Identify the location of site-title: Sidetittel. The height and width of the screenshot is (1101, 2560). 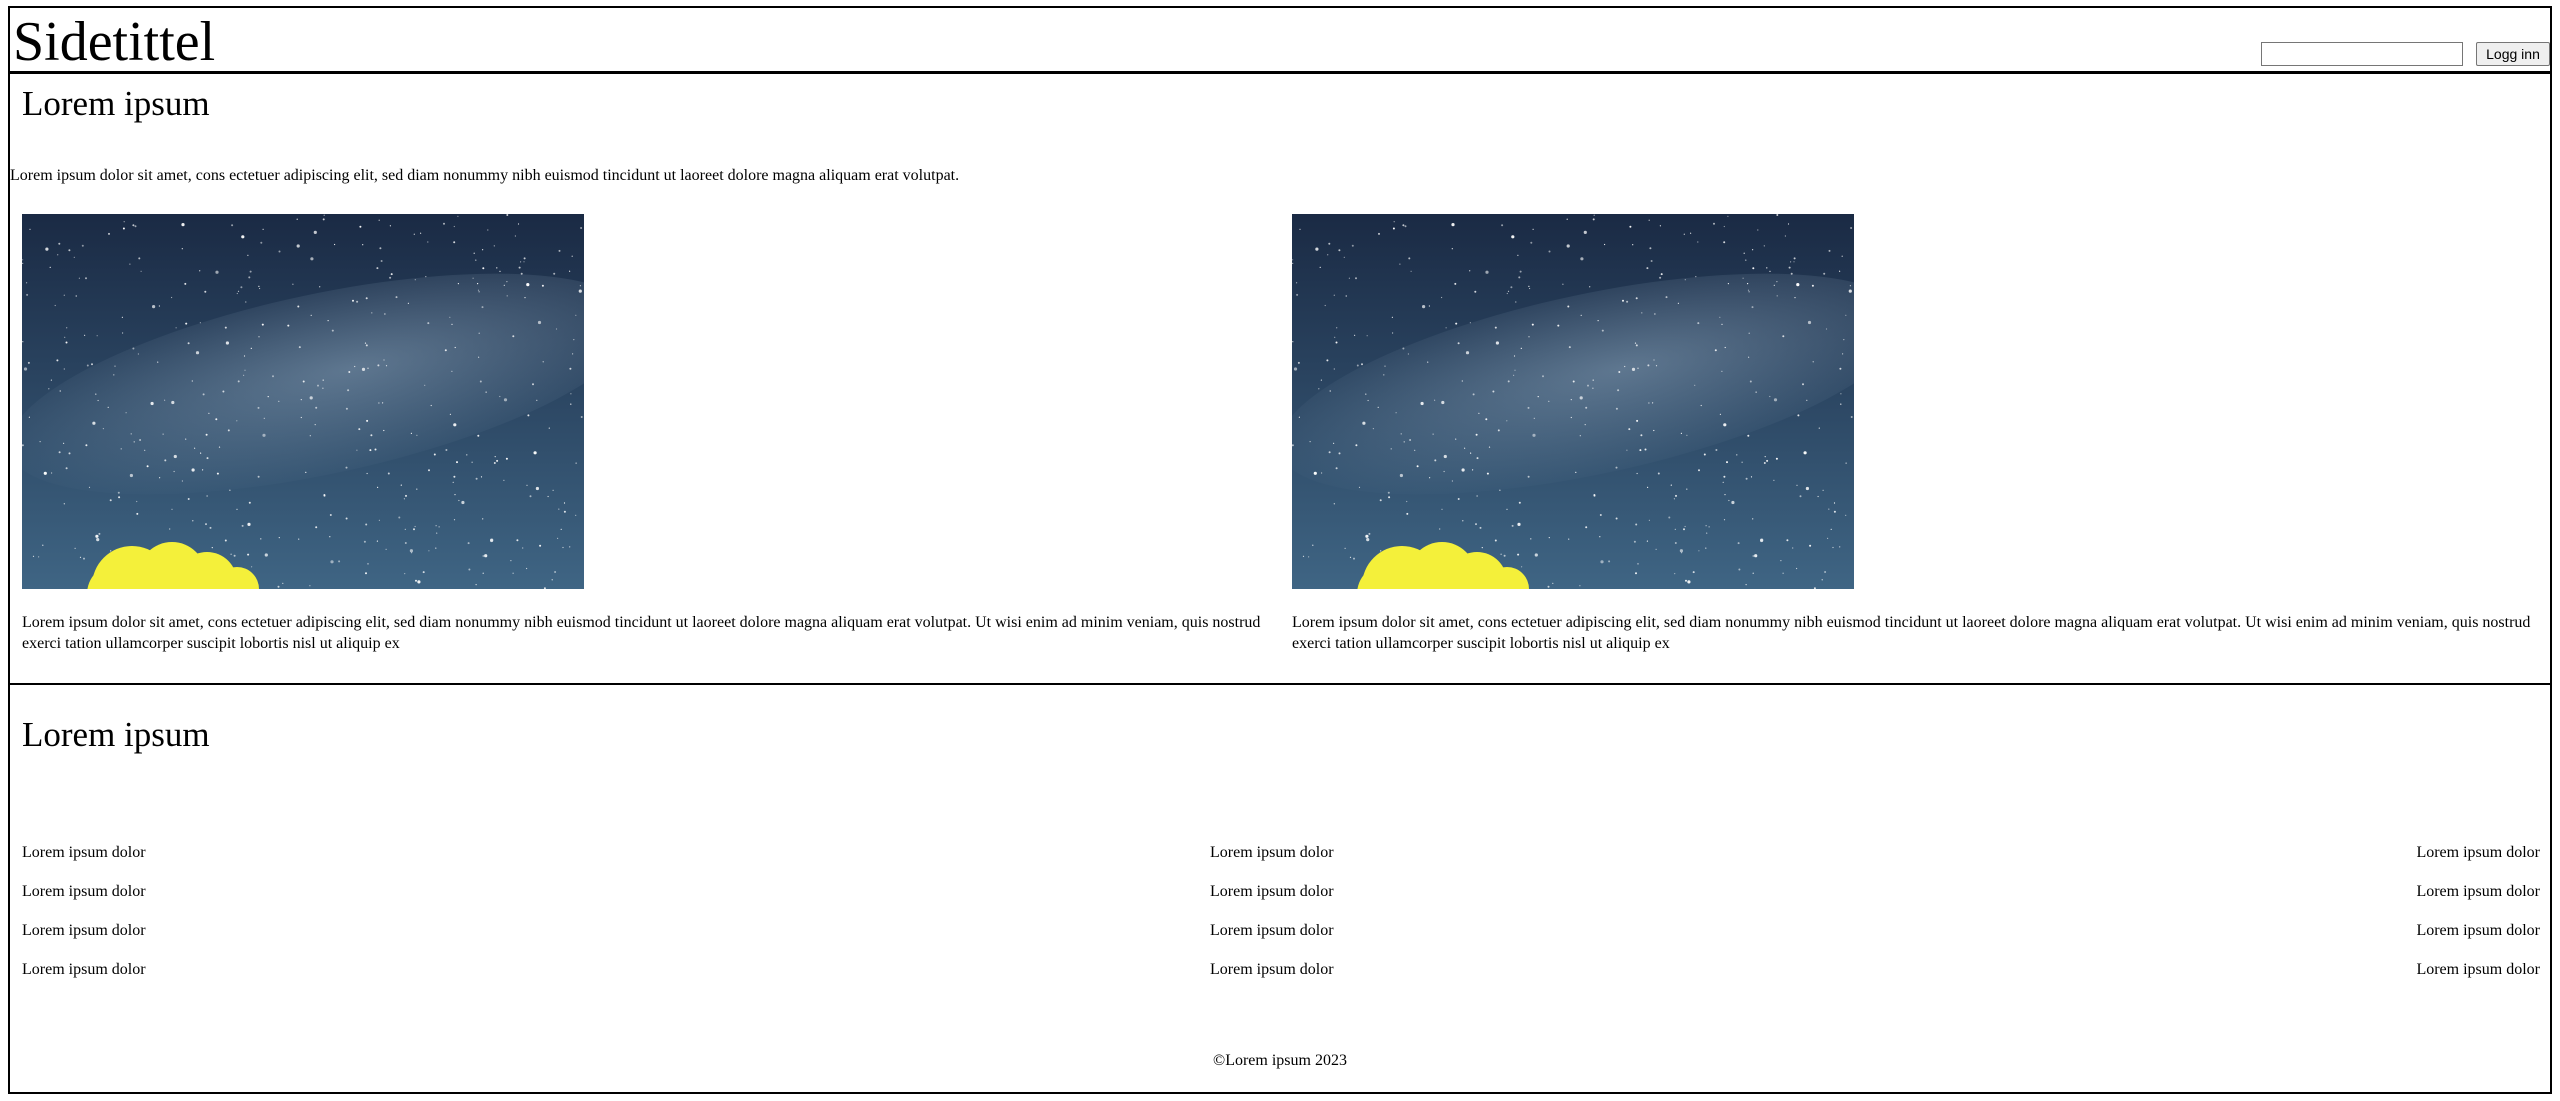
(114, 42).